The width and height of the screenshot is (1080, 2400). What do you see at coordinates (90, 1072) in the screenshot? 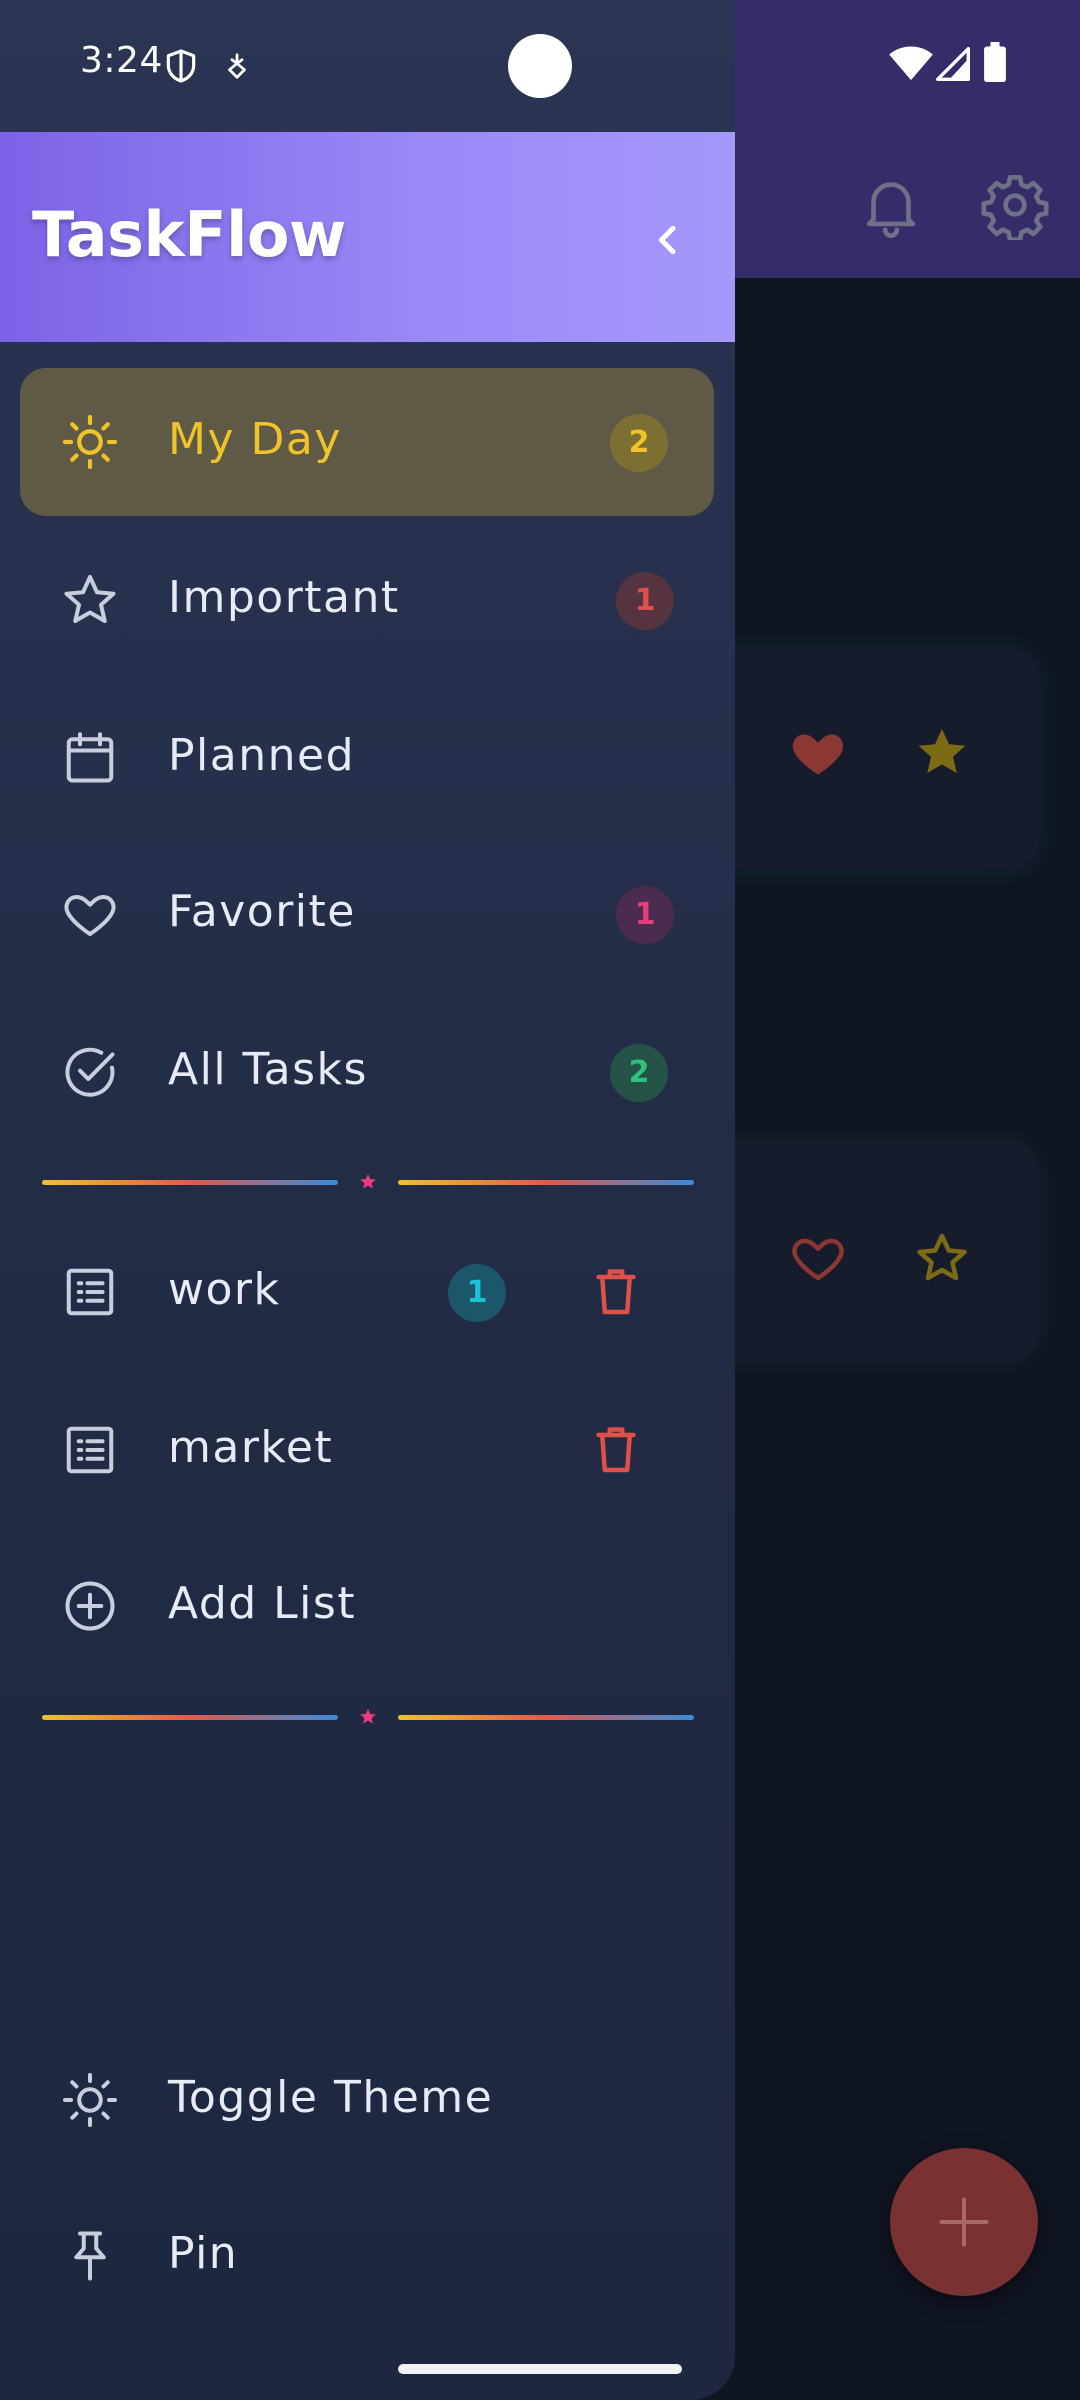
I see `check-circle-icon` at bounding box center [90, 1072].